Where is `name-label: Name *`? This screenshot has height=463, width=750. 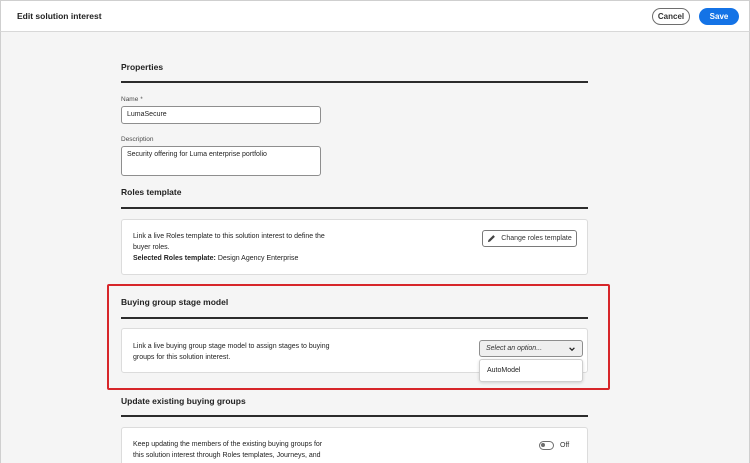 name-label: Name * is located at coordinates (132, 99).